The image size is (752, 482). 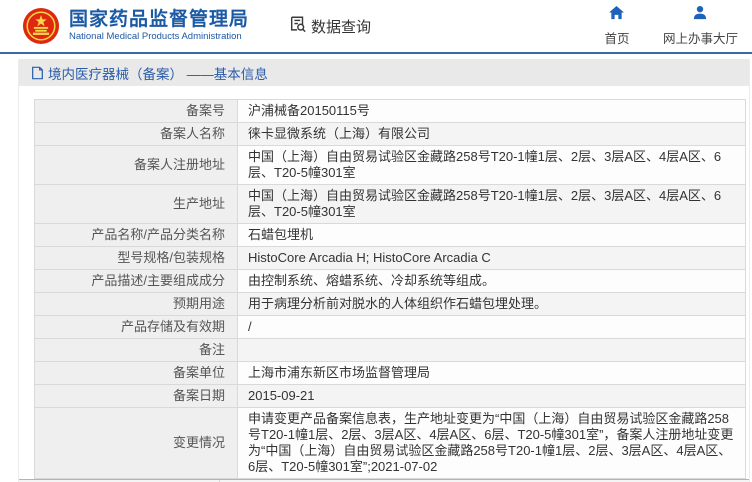 What do you see at coordinates (616, 15) in the screenshot?
I see `home-icon` at bounding box center [616, 15].